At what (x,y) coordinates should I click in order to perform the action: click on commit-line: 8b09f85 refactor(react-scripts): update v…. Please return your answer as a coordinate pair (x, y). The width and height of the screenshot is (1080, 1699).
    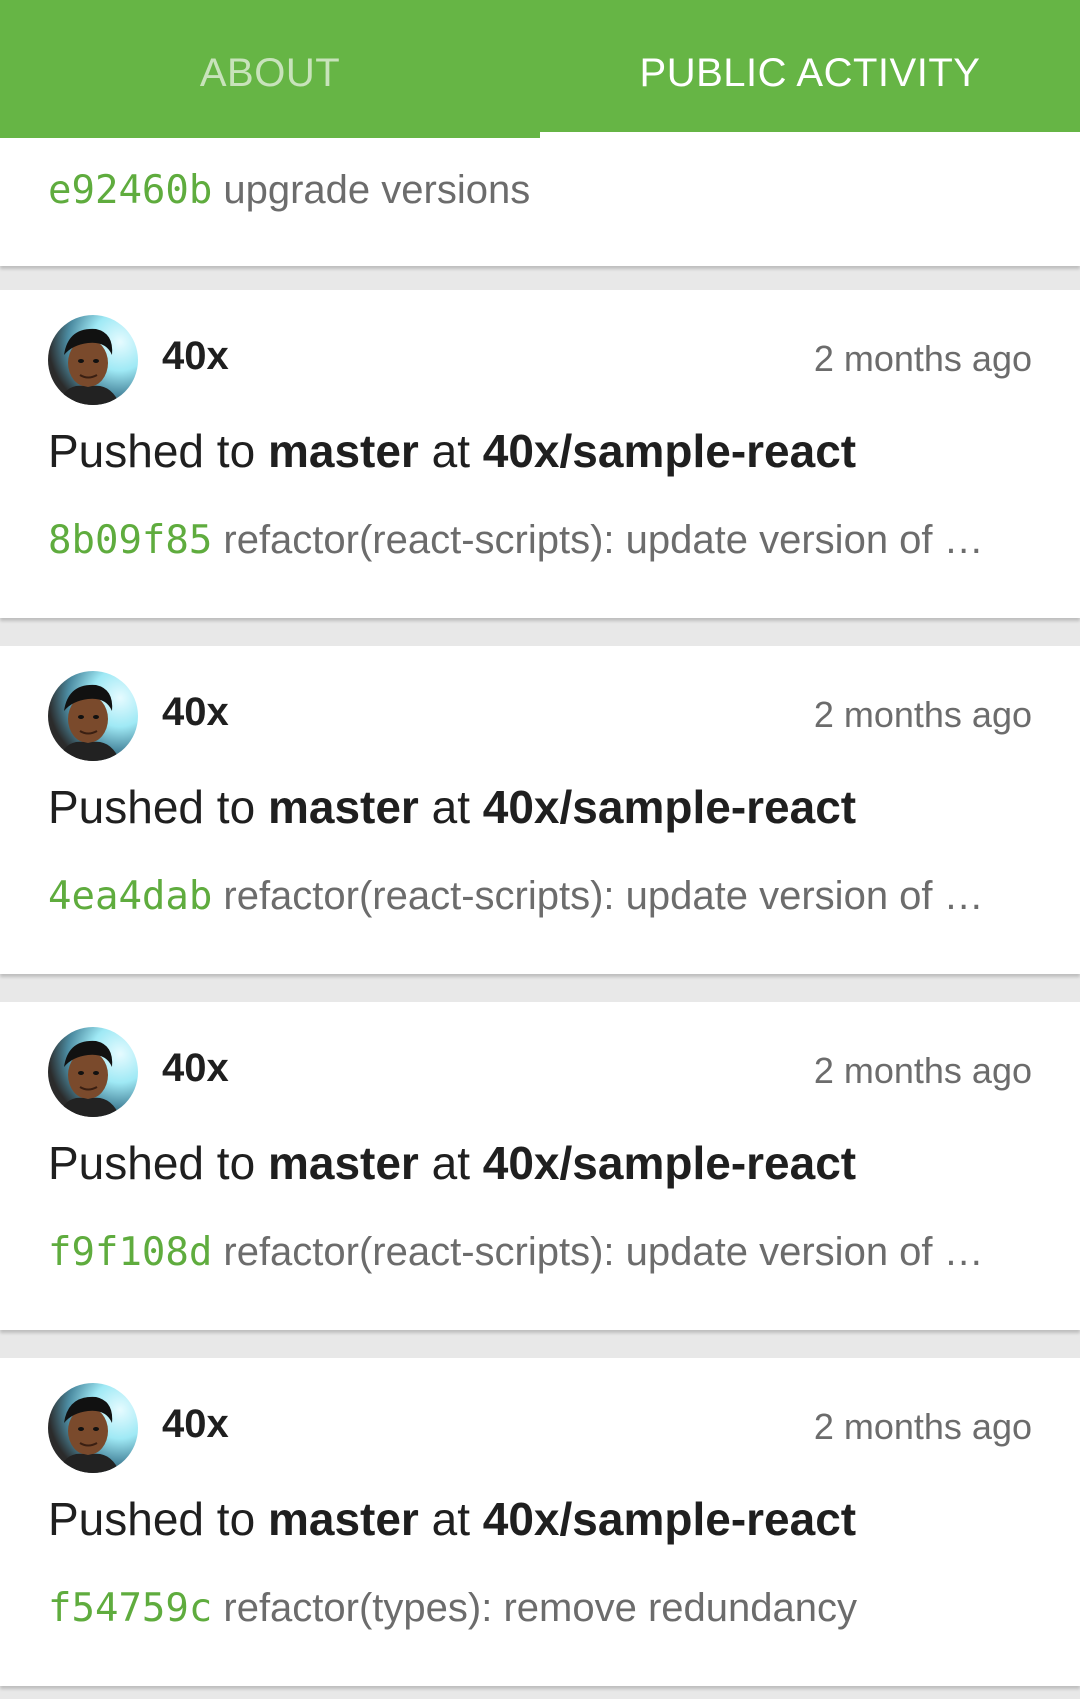
    Looking at the image, I should click on (538, 540).